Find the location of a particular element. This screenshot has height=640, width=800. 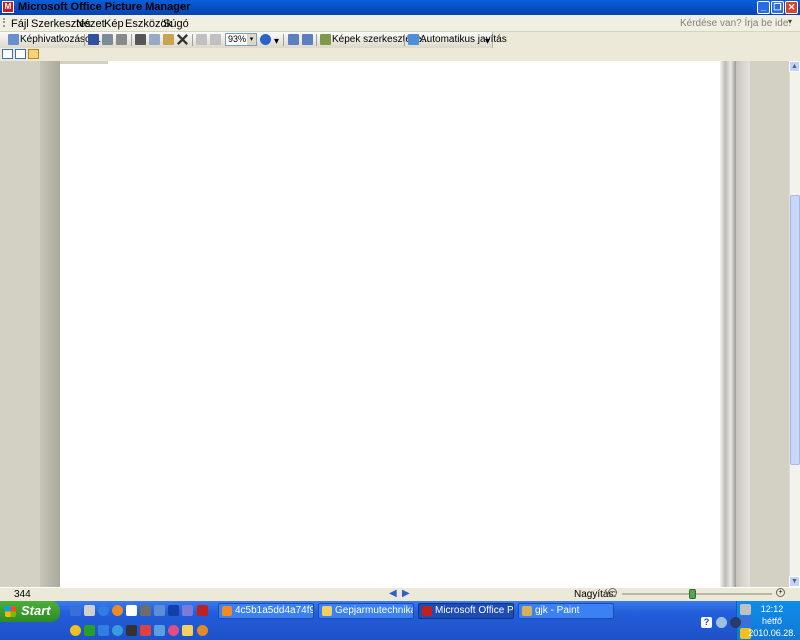

shortcut-blue-icon is located at coordinates (159, 630).